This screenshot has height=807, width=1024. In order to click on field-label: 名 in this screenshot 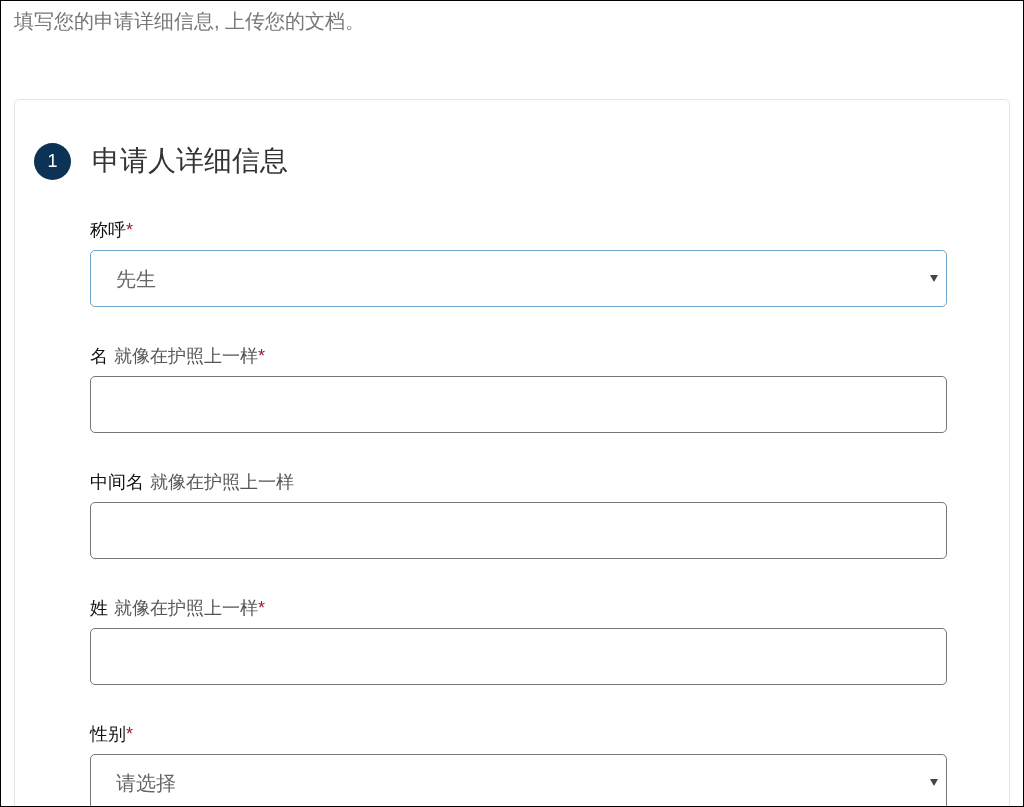, I will do `click(99, 356)`.